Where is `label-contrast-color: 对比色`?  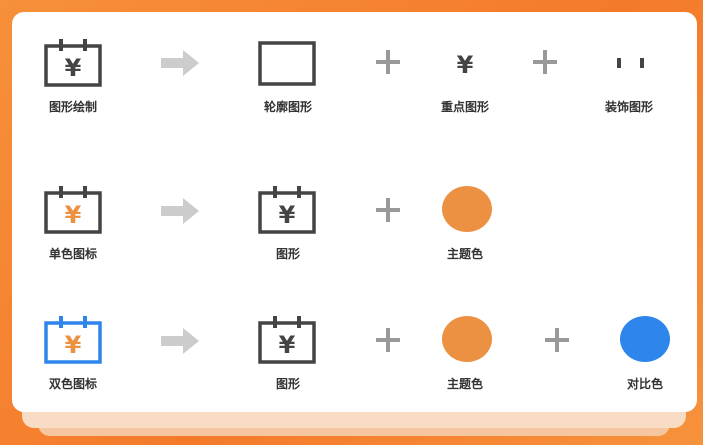 label-contrast-color: 对比色 is located at coordinates (645, 384).